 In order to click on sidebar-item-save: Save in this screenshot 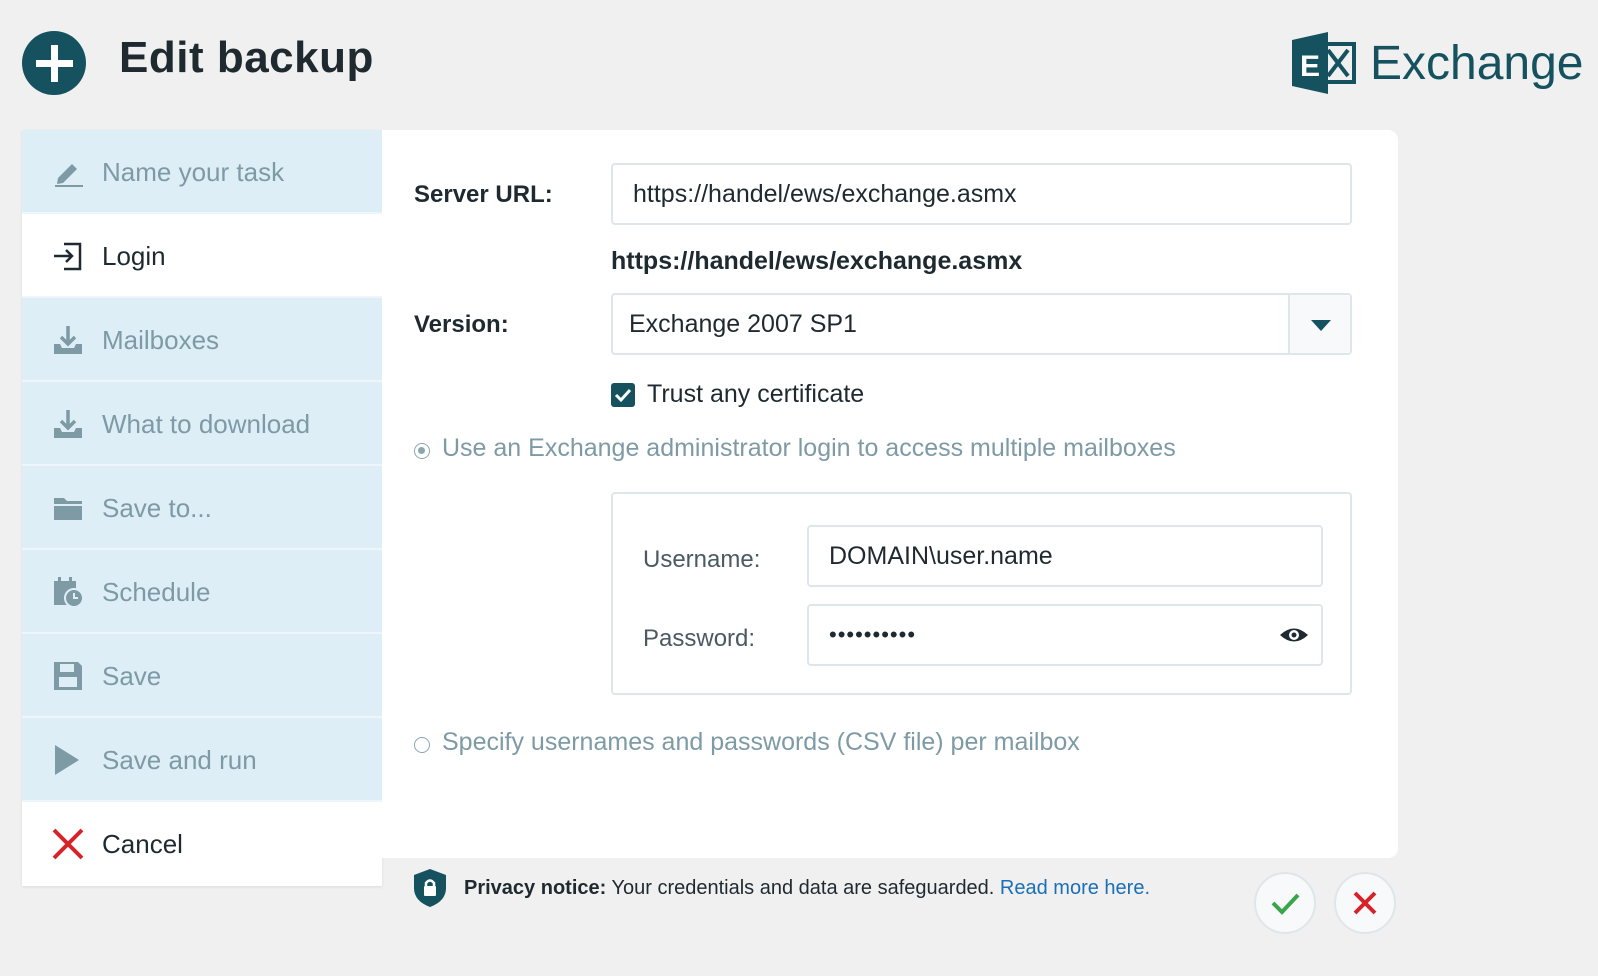, I will do `click(202, 676)`.